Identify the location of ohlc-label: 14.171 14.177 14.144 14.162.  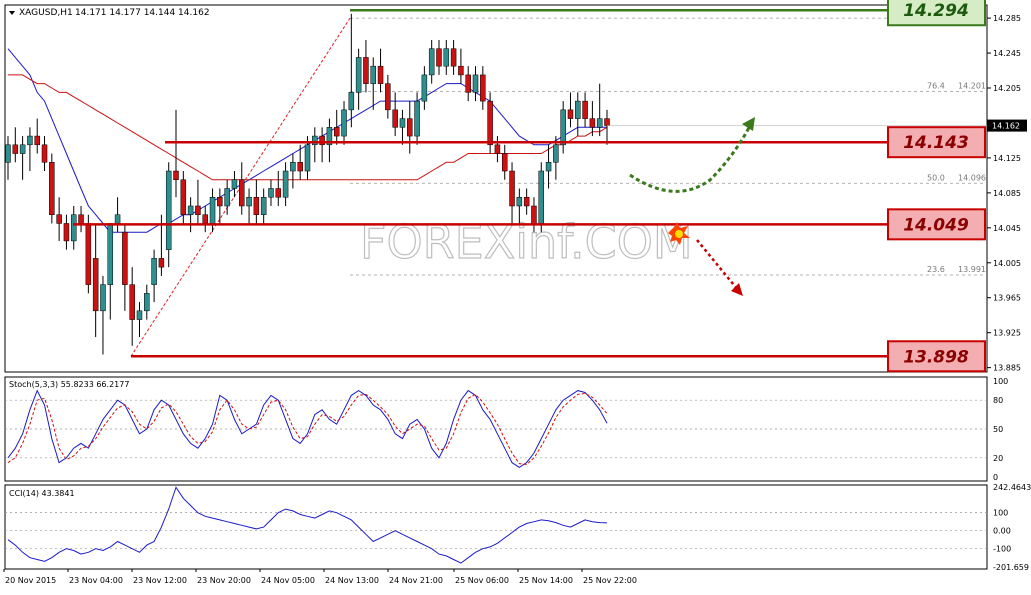
(142, 13).